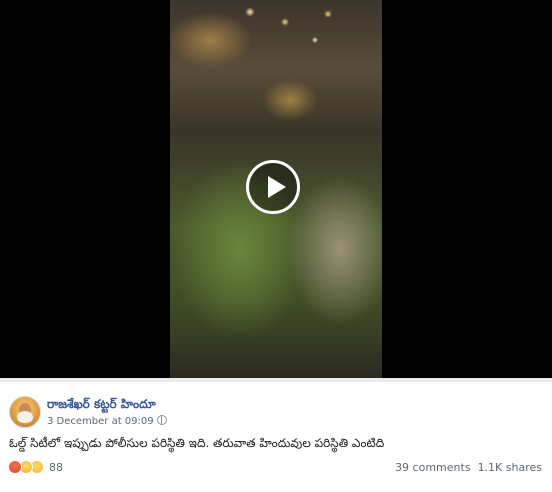 Image resolution: width=552 pixels, height=492 pixels. Describe the element at coordinates (100, 421) in the screenshot. I see `post-timestamp: 3 December at 09:09` at that location.